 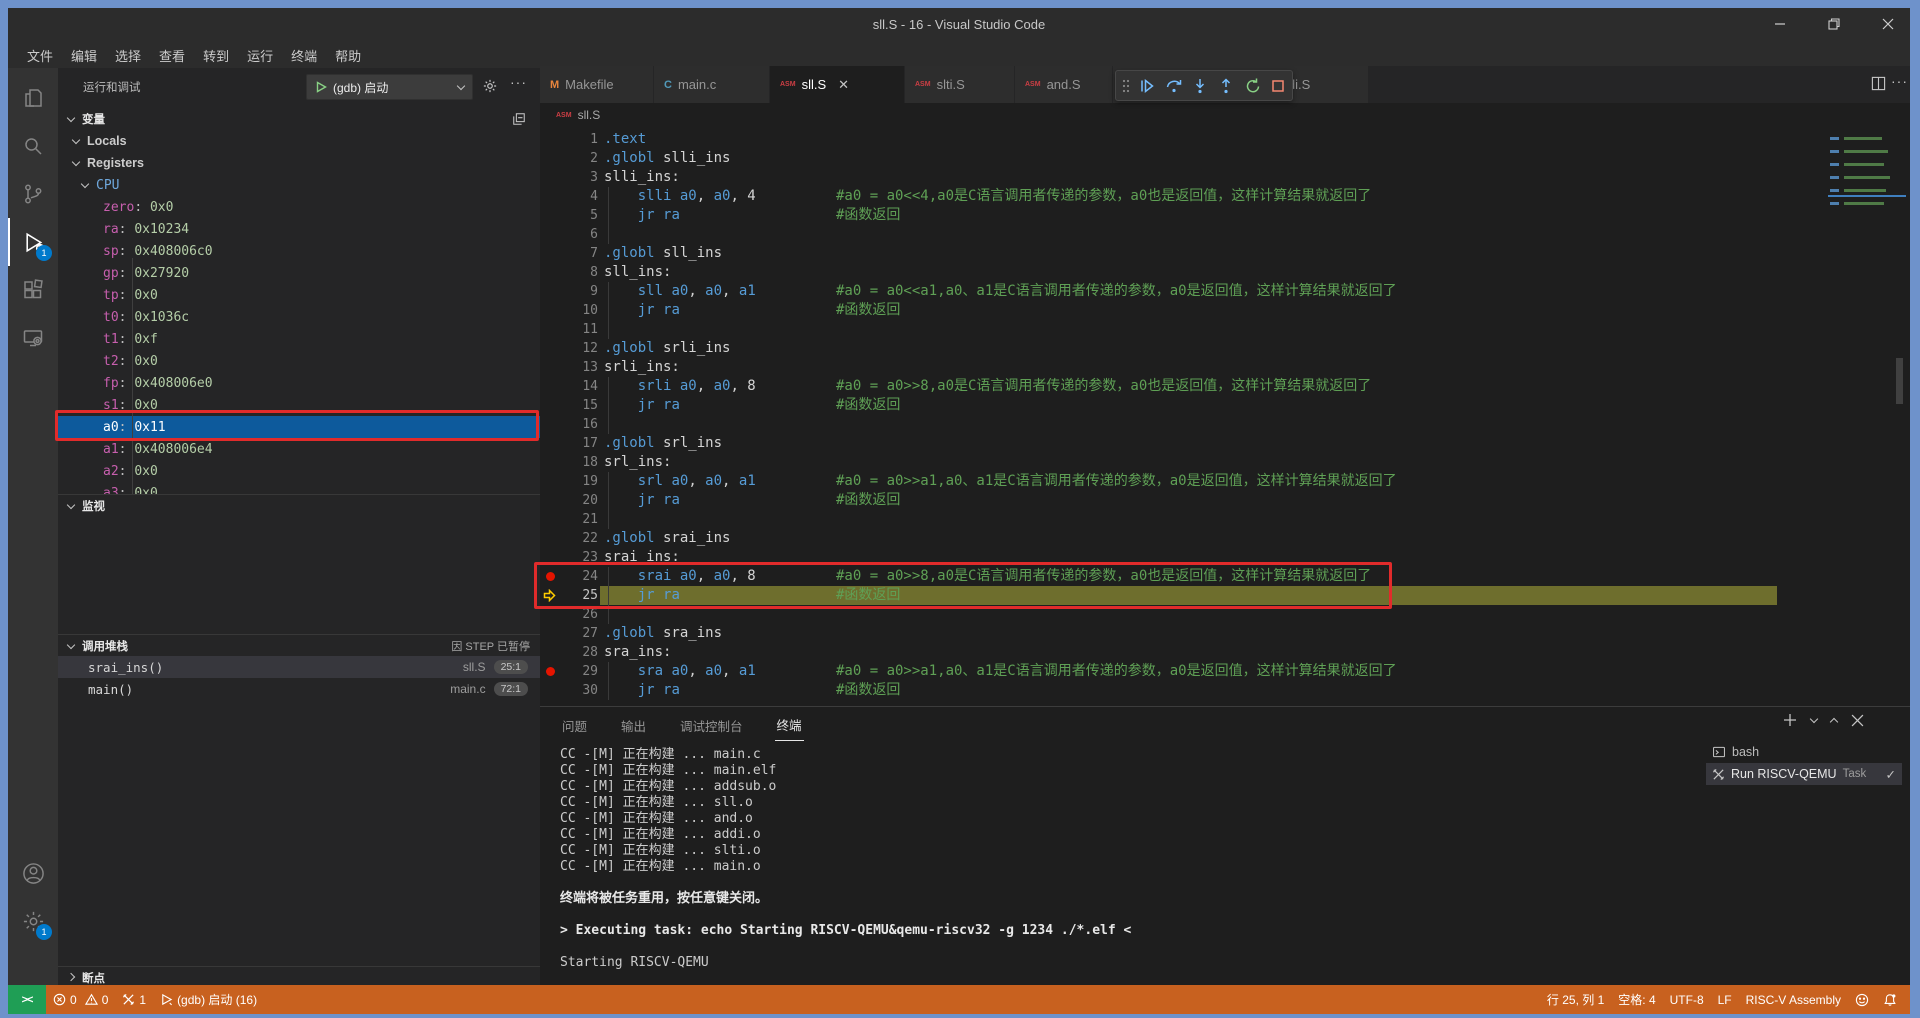 I want to click on restart-icon, so click(x=1253, y=86).